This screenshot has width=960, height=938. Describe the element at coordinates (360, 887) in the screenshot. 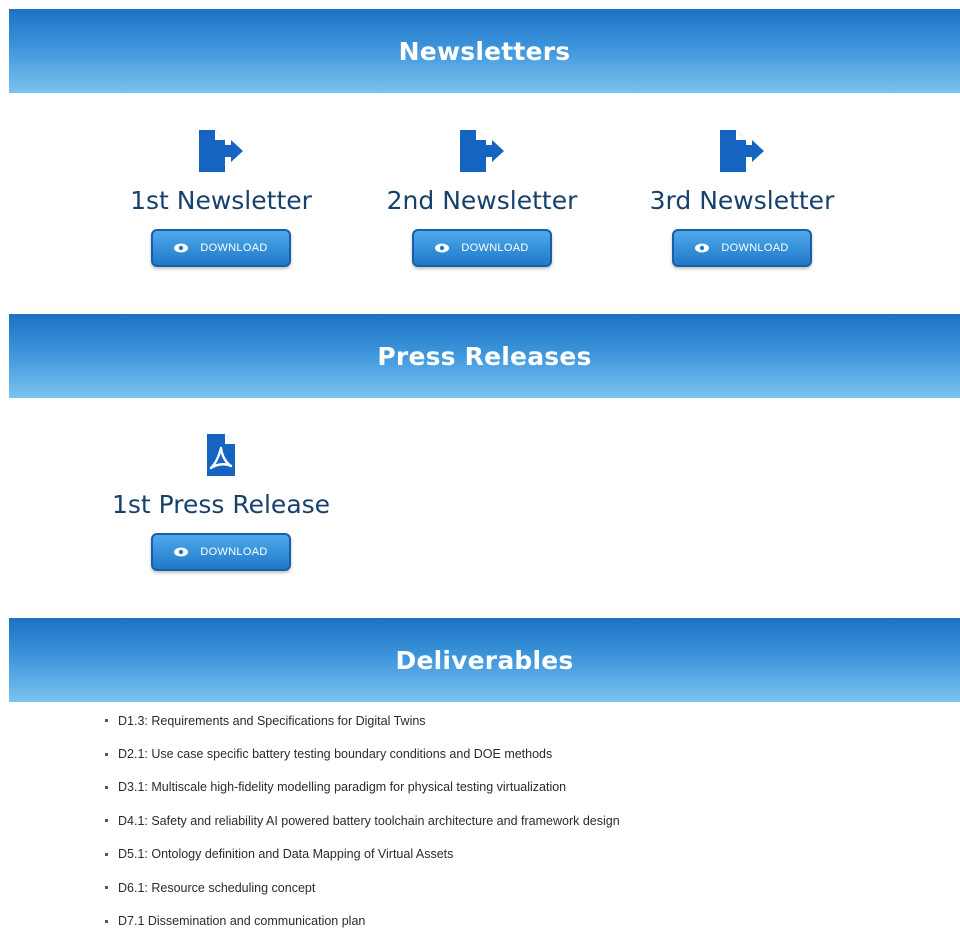

I see `deliverable-item: D6.1: Resource scheduling concept` at that location.